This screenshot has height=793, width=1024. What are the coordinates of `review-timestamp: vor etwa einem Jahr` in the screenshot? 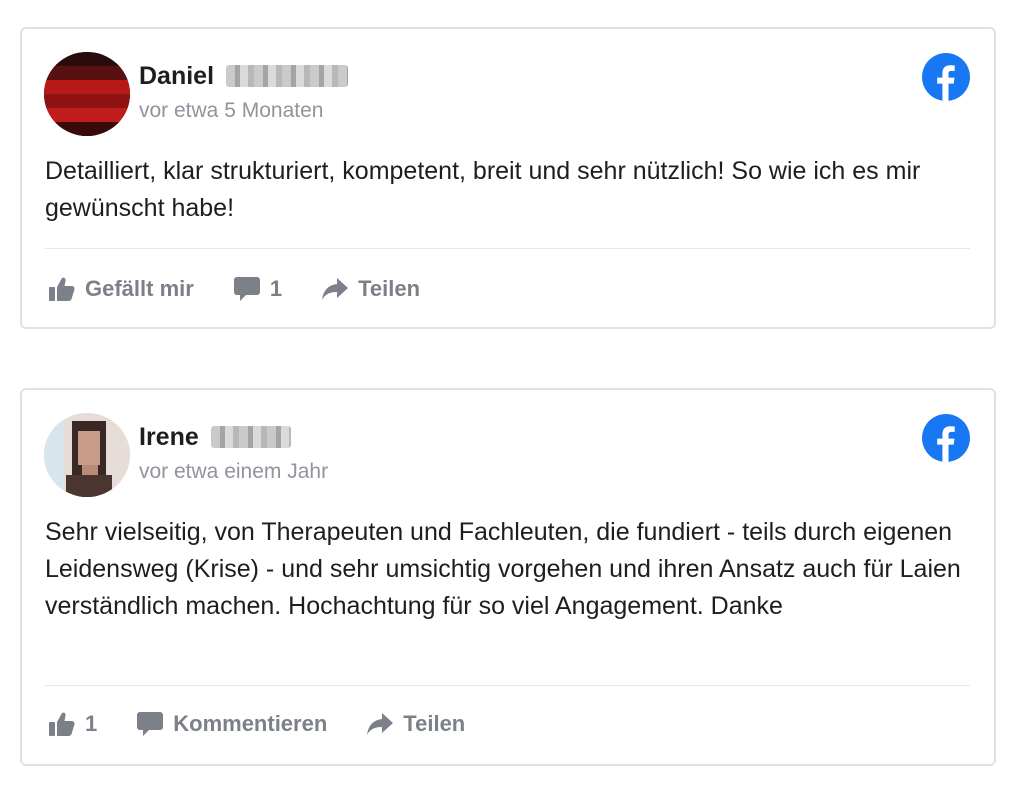 It's located at (233, 472).